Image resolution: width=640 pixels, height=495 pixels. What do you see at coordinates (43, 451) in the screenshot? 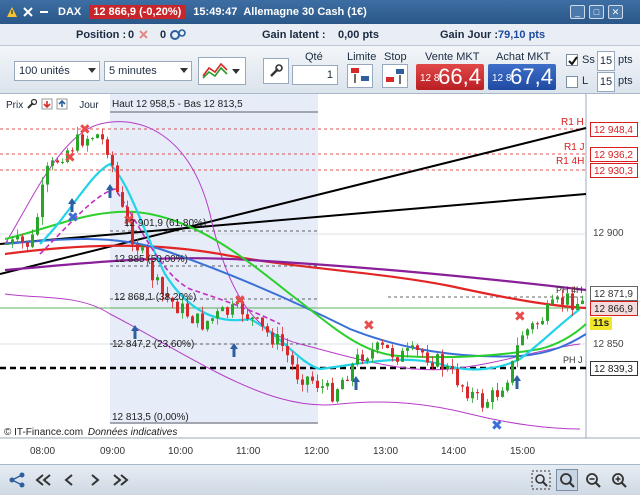
I see `x-tick: 08:00` at bounding box center [43, 451].